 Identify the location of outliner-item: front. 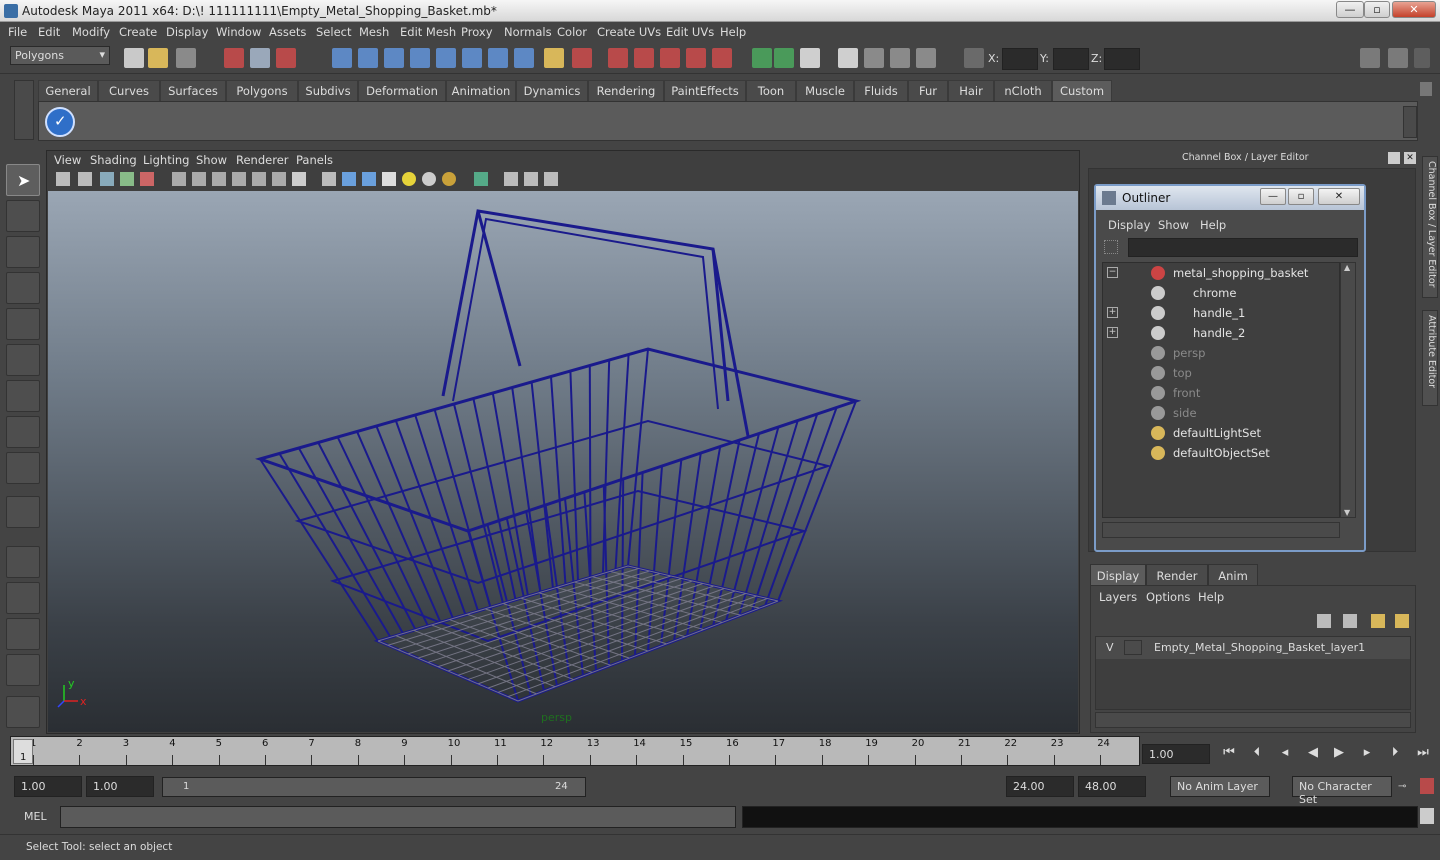
(1221, 393).